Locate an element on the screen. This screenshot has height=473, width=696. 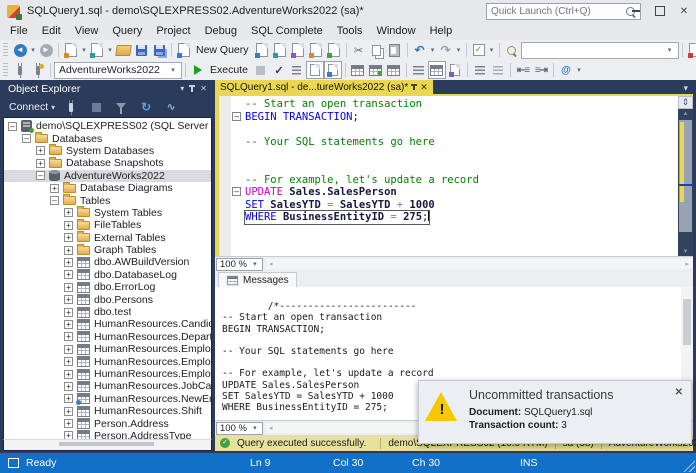
tree-item: + HumanResources.EmployeeD is located at coordinates (107, 361).